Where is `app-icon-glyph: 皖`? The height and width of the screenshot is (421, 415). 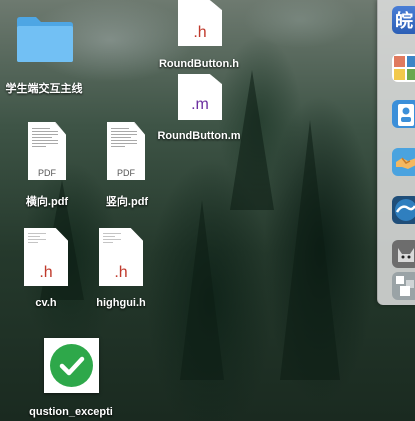 app-icon-glyph: 皖 is located at coordinates (404, 21).